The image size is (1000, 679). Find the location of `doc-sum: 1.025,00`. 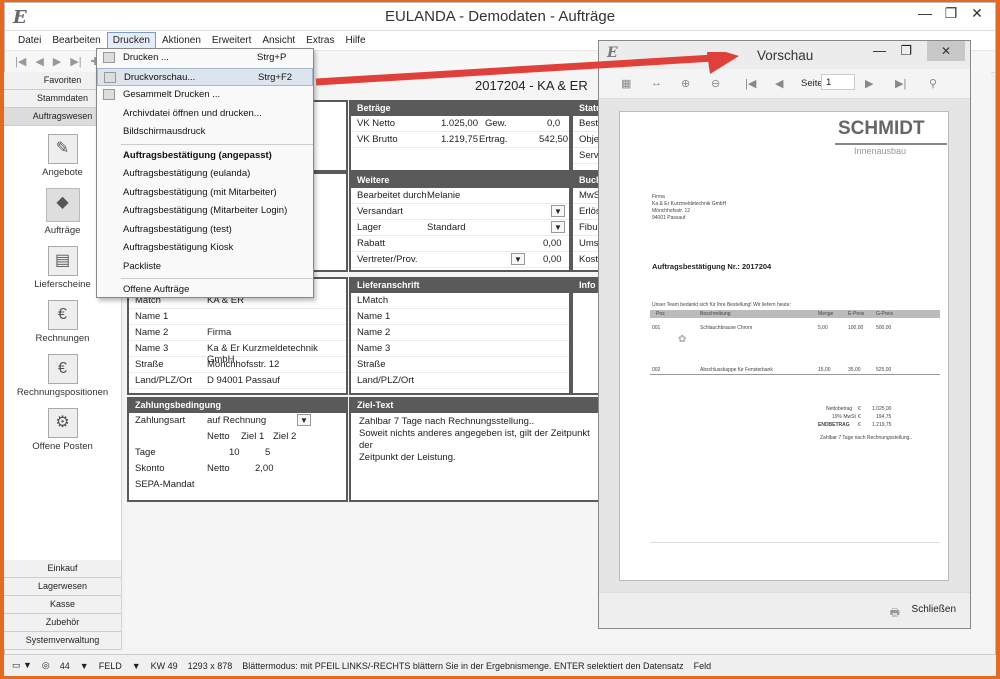

doc-sum: 1.025,00 is located at coordinates (882, 409).